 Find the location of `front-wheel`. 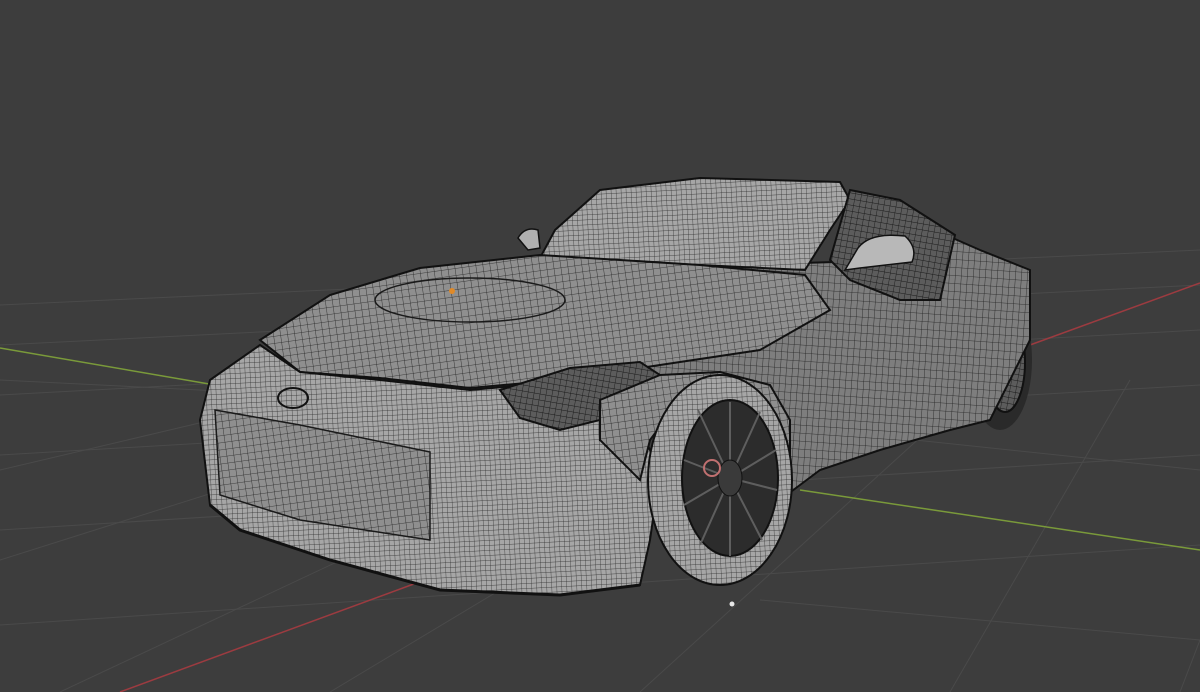

front-wheel is located at coordinates (720, 480).